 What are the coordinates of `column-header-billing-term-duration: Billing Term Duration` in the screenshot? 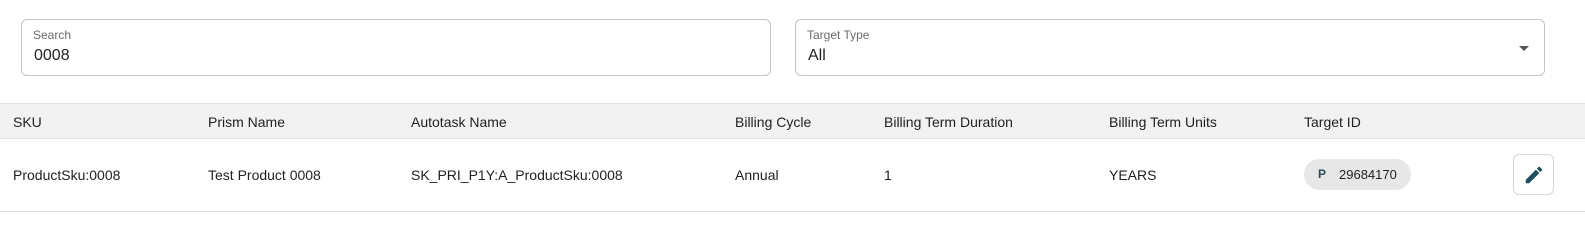 It's located at (948, 122).